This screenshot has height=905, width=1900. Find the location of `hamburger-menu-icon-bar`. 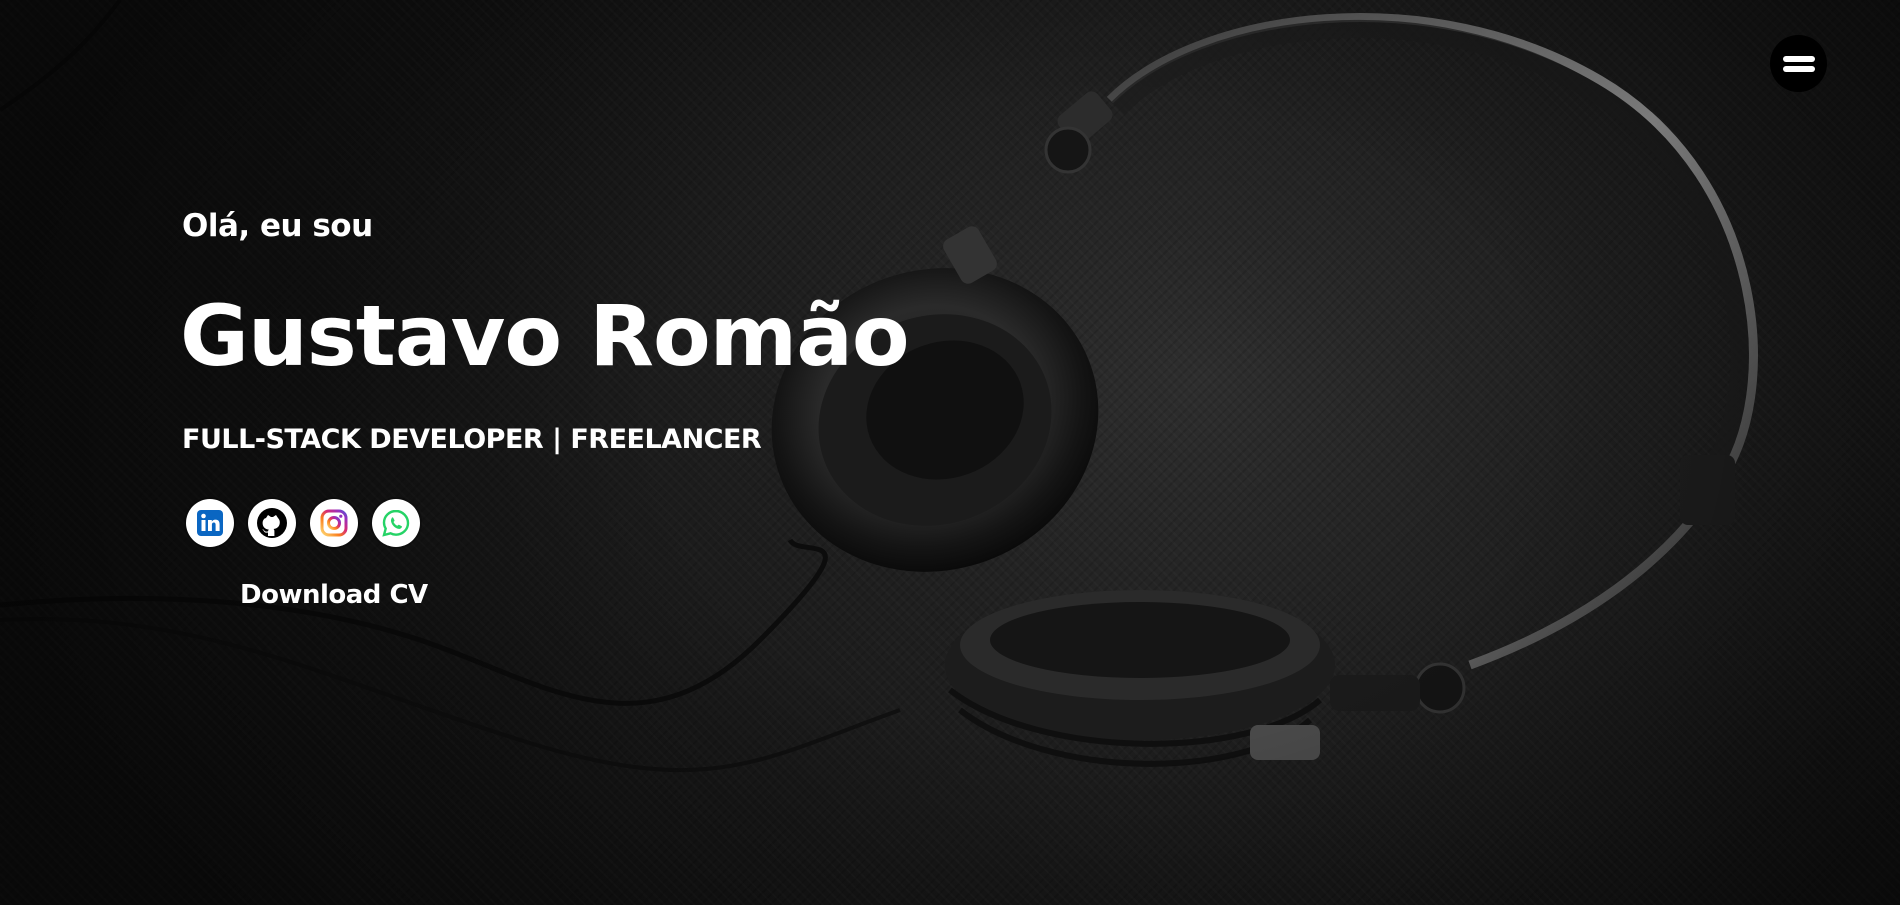

hamburger-menu-icon-bar is located at coordinates (1798, 68).